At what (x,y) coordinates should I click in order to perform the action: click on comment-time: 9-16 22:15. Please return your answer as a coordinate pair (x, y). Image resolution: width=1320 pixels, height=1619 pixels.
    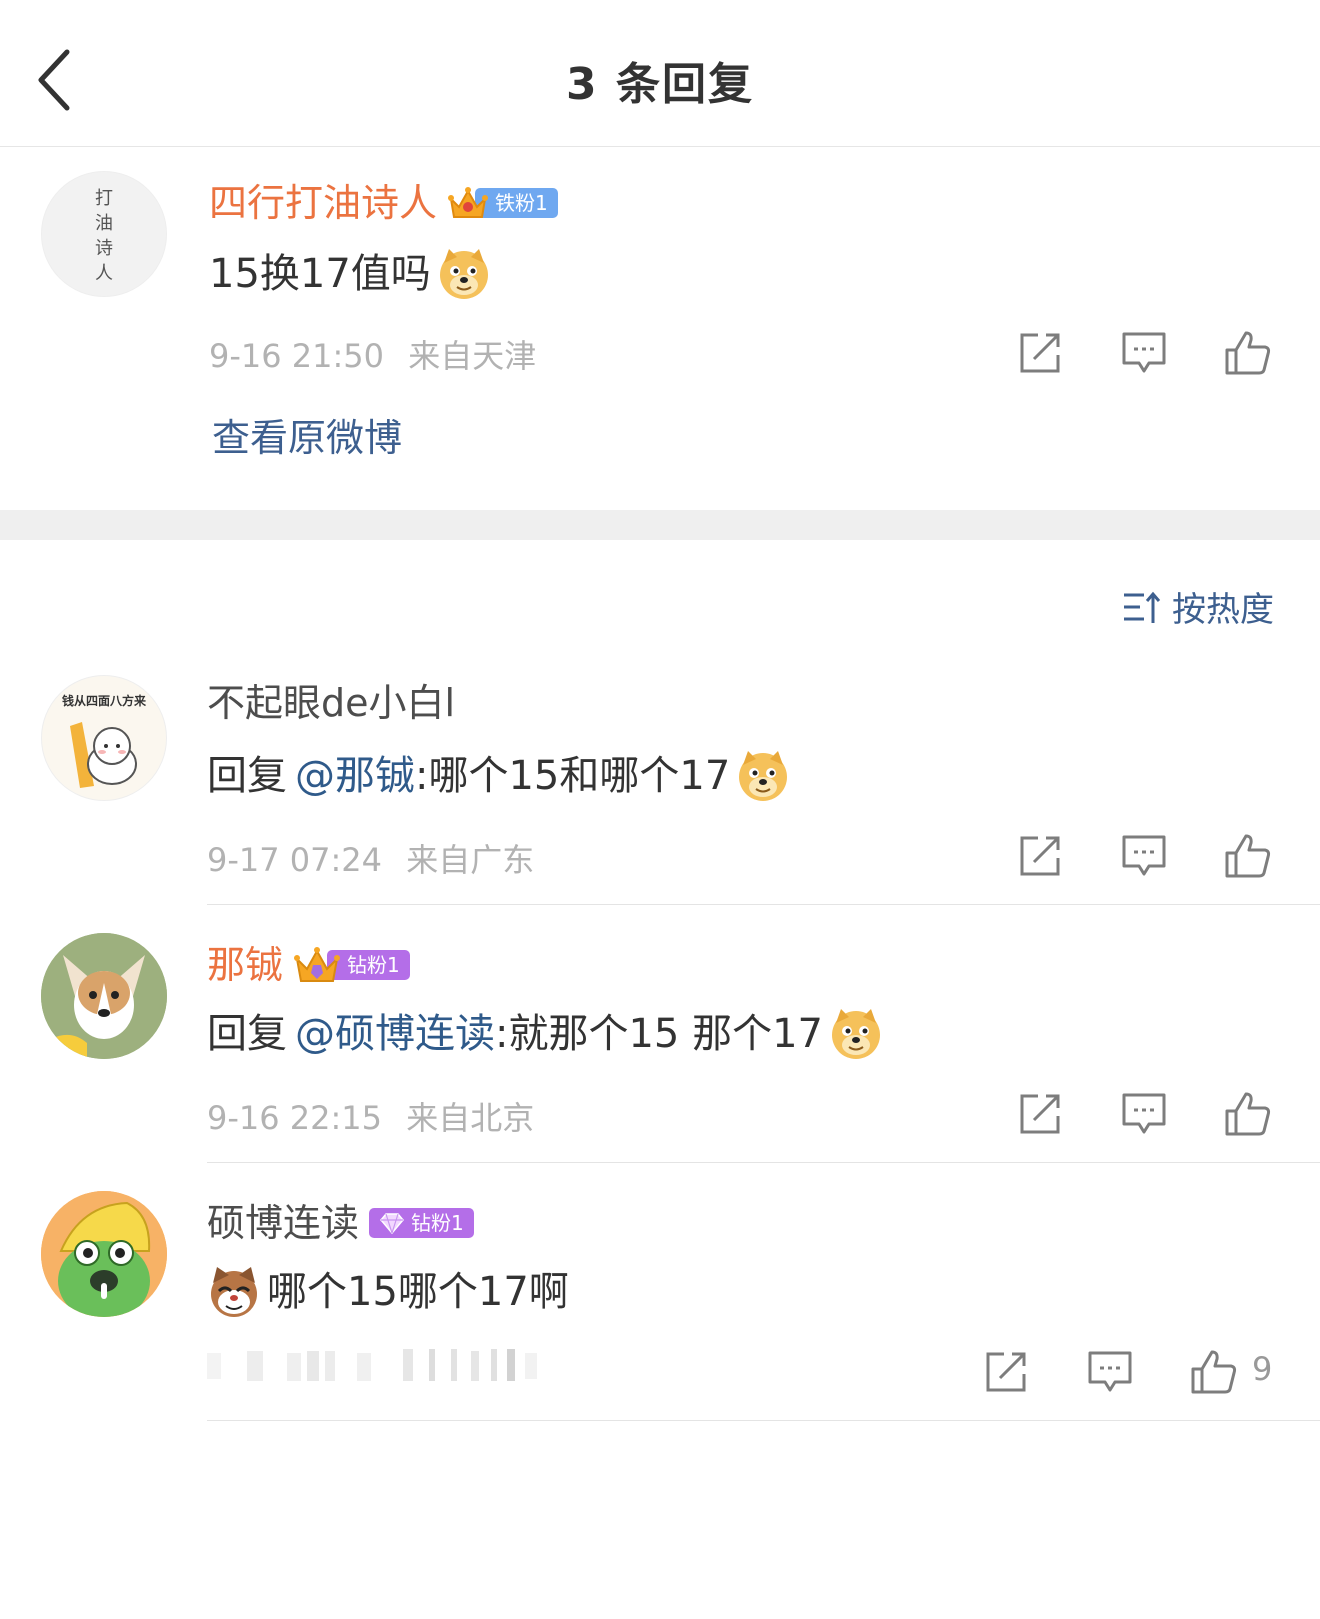
    Looking at the image, I should click on (295, 1118).